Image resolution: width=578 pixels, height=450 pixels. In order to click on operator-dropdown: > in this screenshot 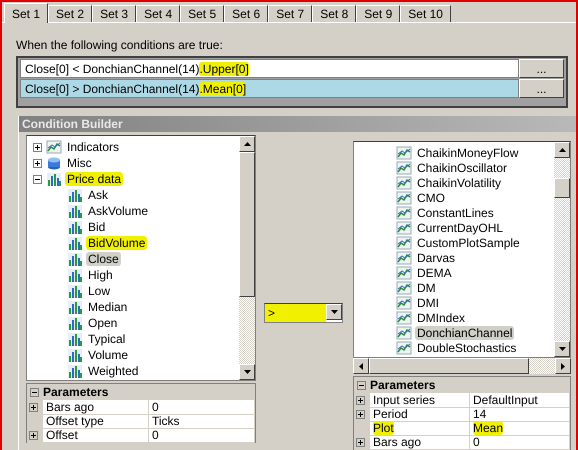, I will do `click(303, 313)`.